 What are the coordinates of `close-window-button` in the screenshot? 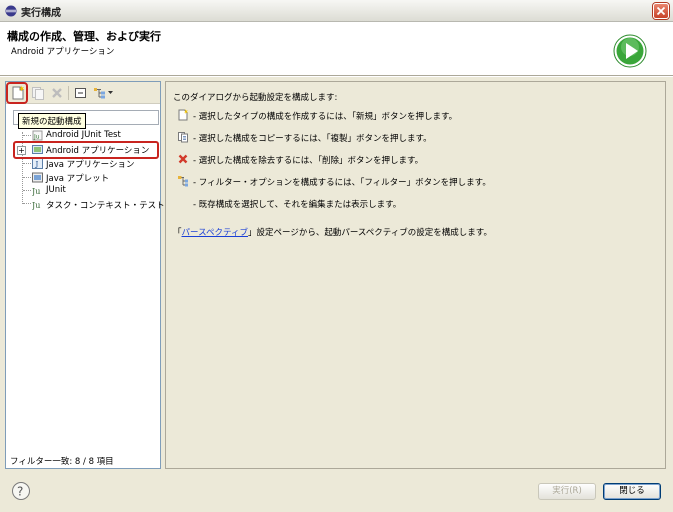 It's located at (661, 11).